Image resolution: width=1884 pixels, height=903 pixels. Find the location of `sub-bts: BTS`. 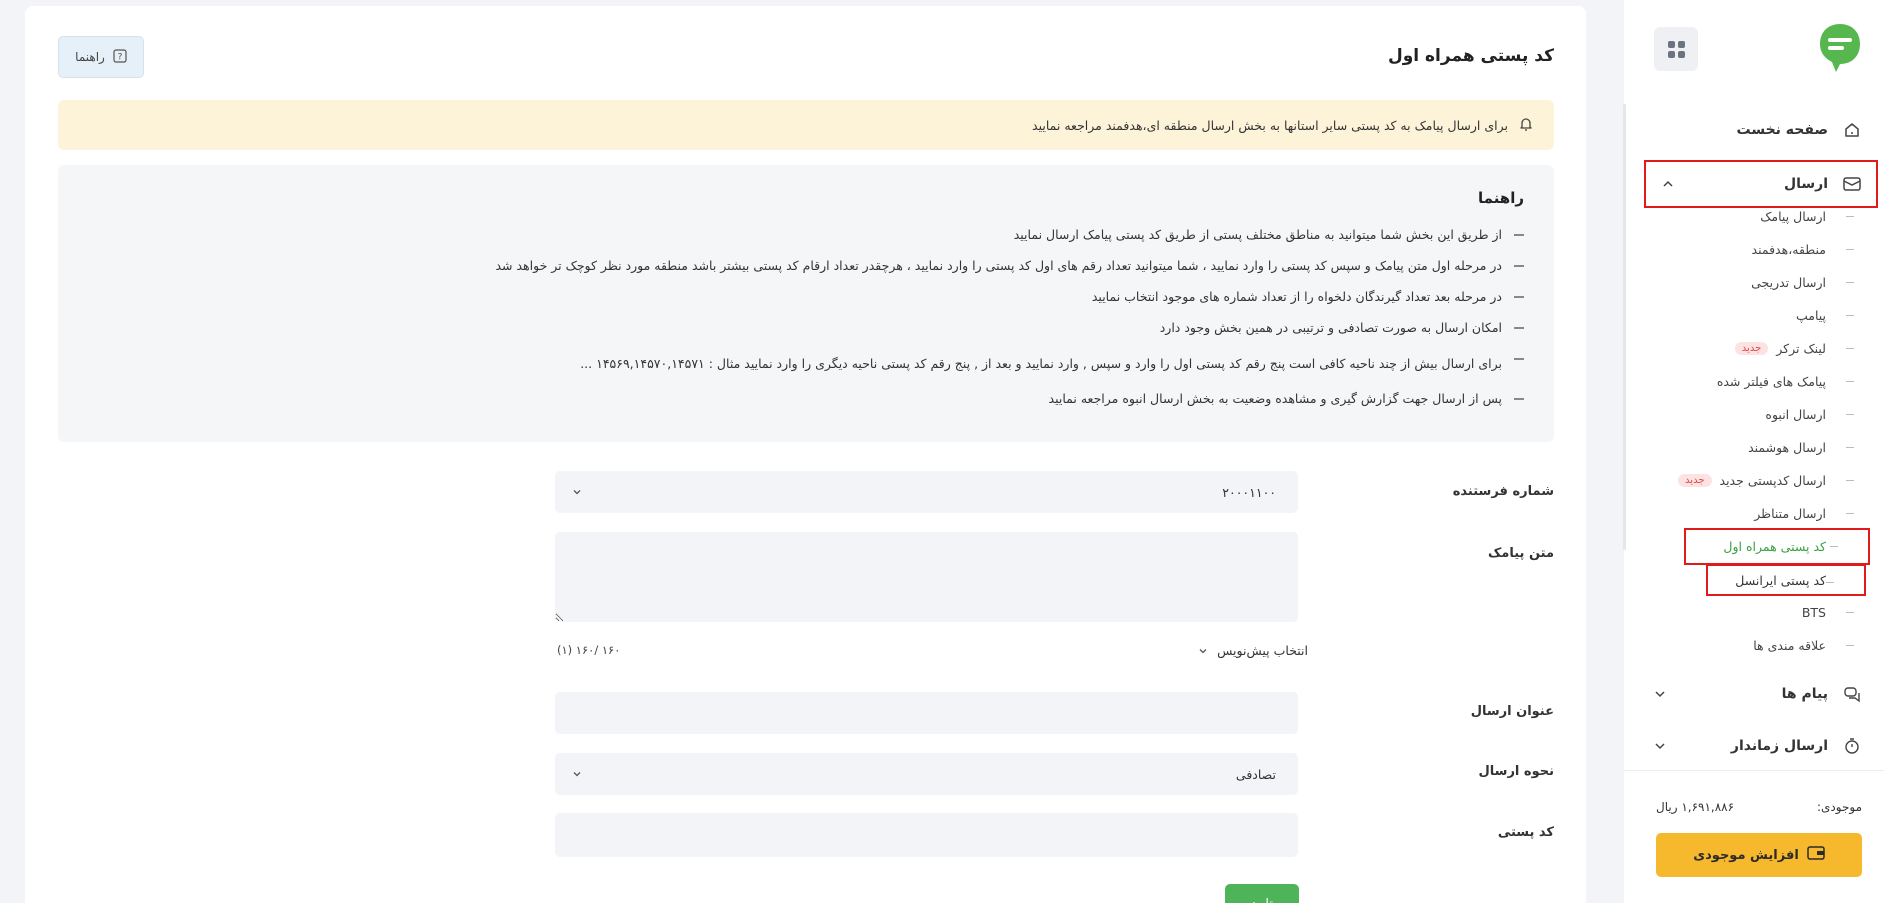

sub-bts: BTS is located at coordinates (1755, 612).